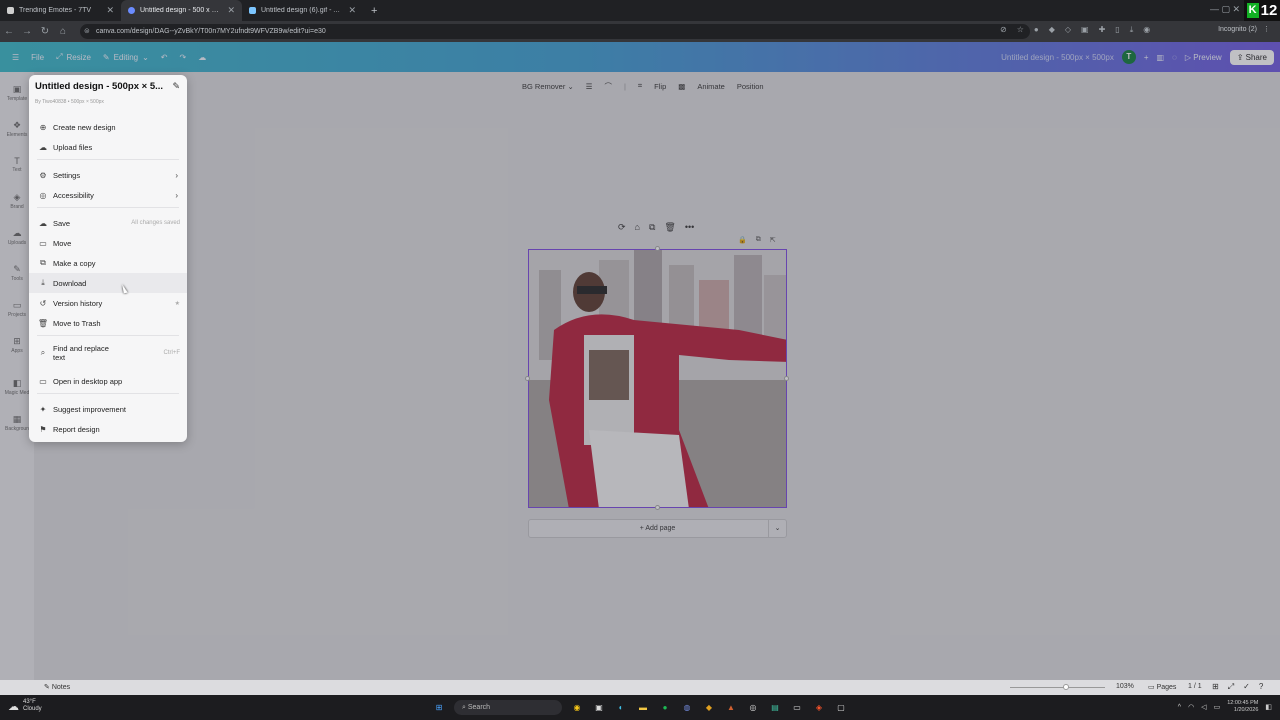 The image size is (1280, 720). I want to click on check-icon: ✓, so click(1246, 687).